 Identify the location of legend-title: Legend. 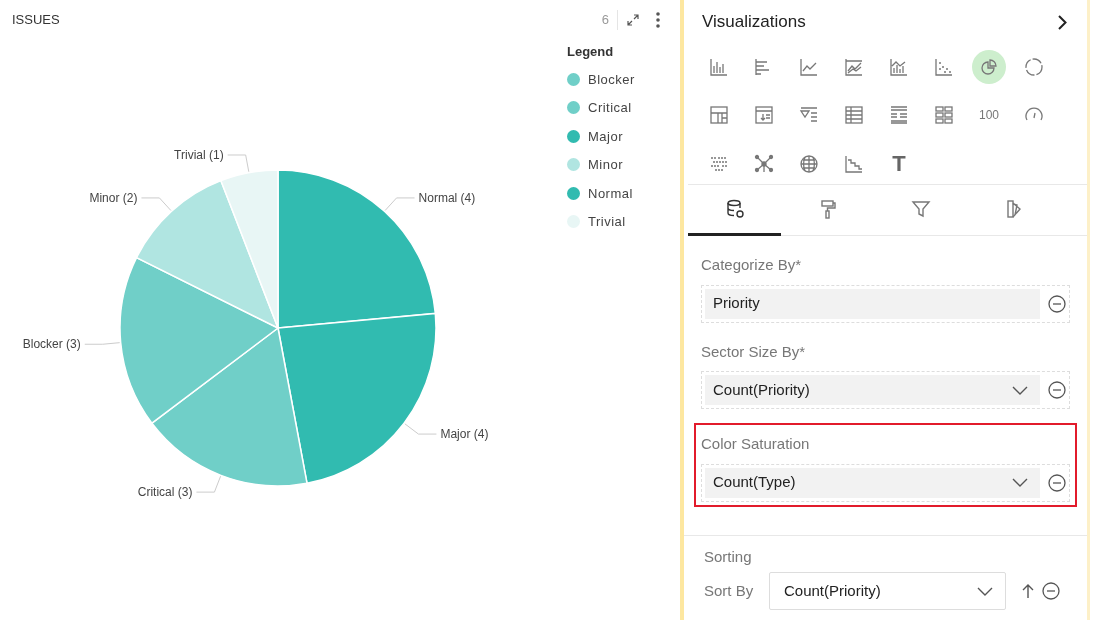
(591, 52).